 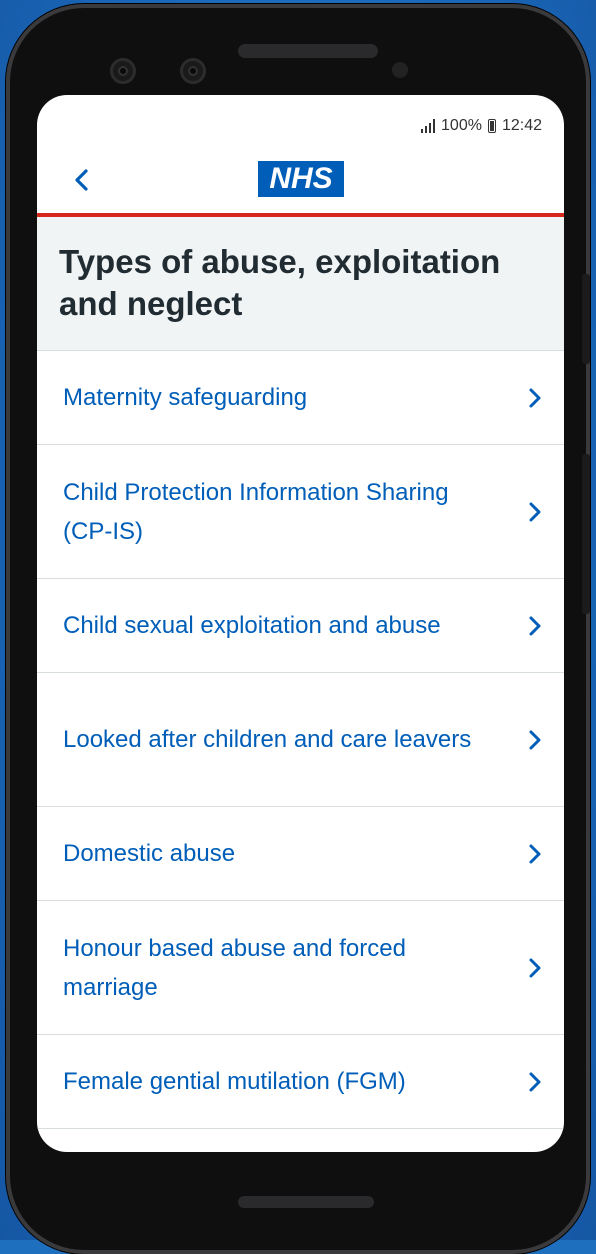 I want to click on proximity-sensor, so click(x=400, y=70).